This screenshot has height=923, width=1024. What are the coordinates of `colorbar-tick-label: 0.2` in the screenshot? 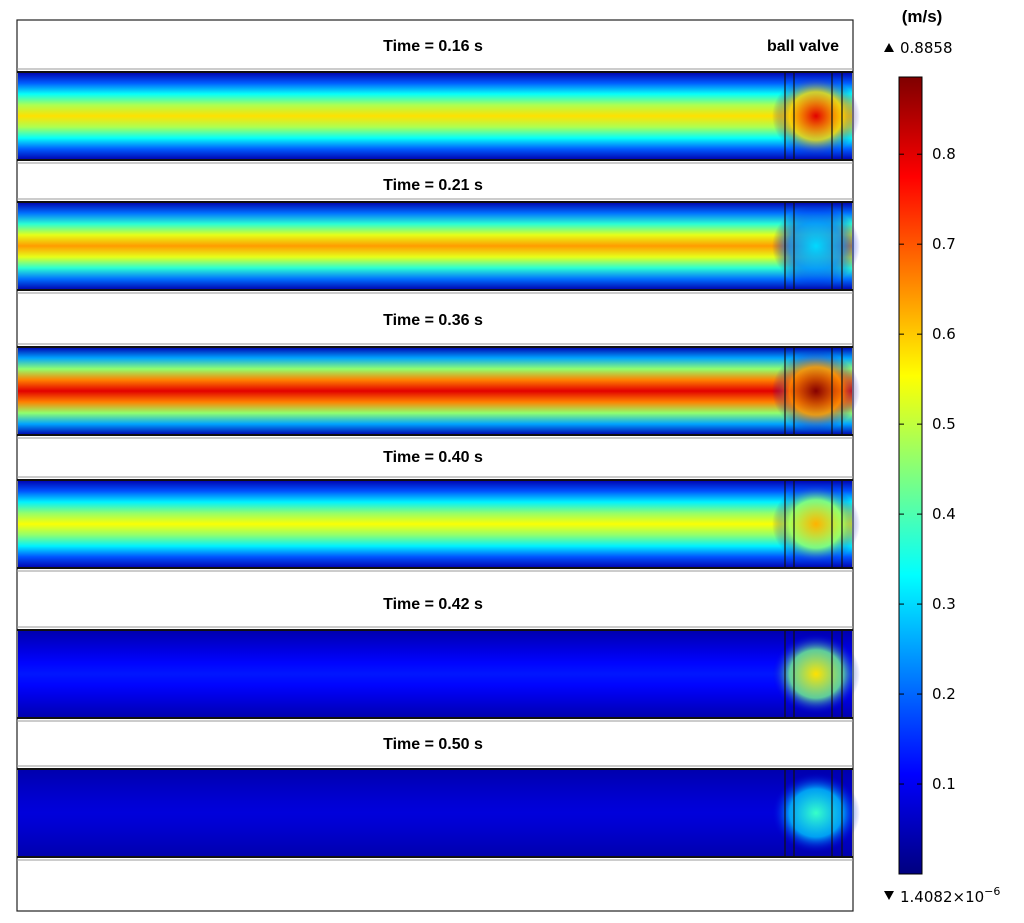 It's located at (944, 694).